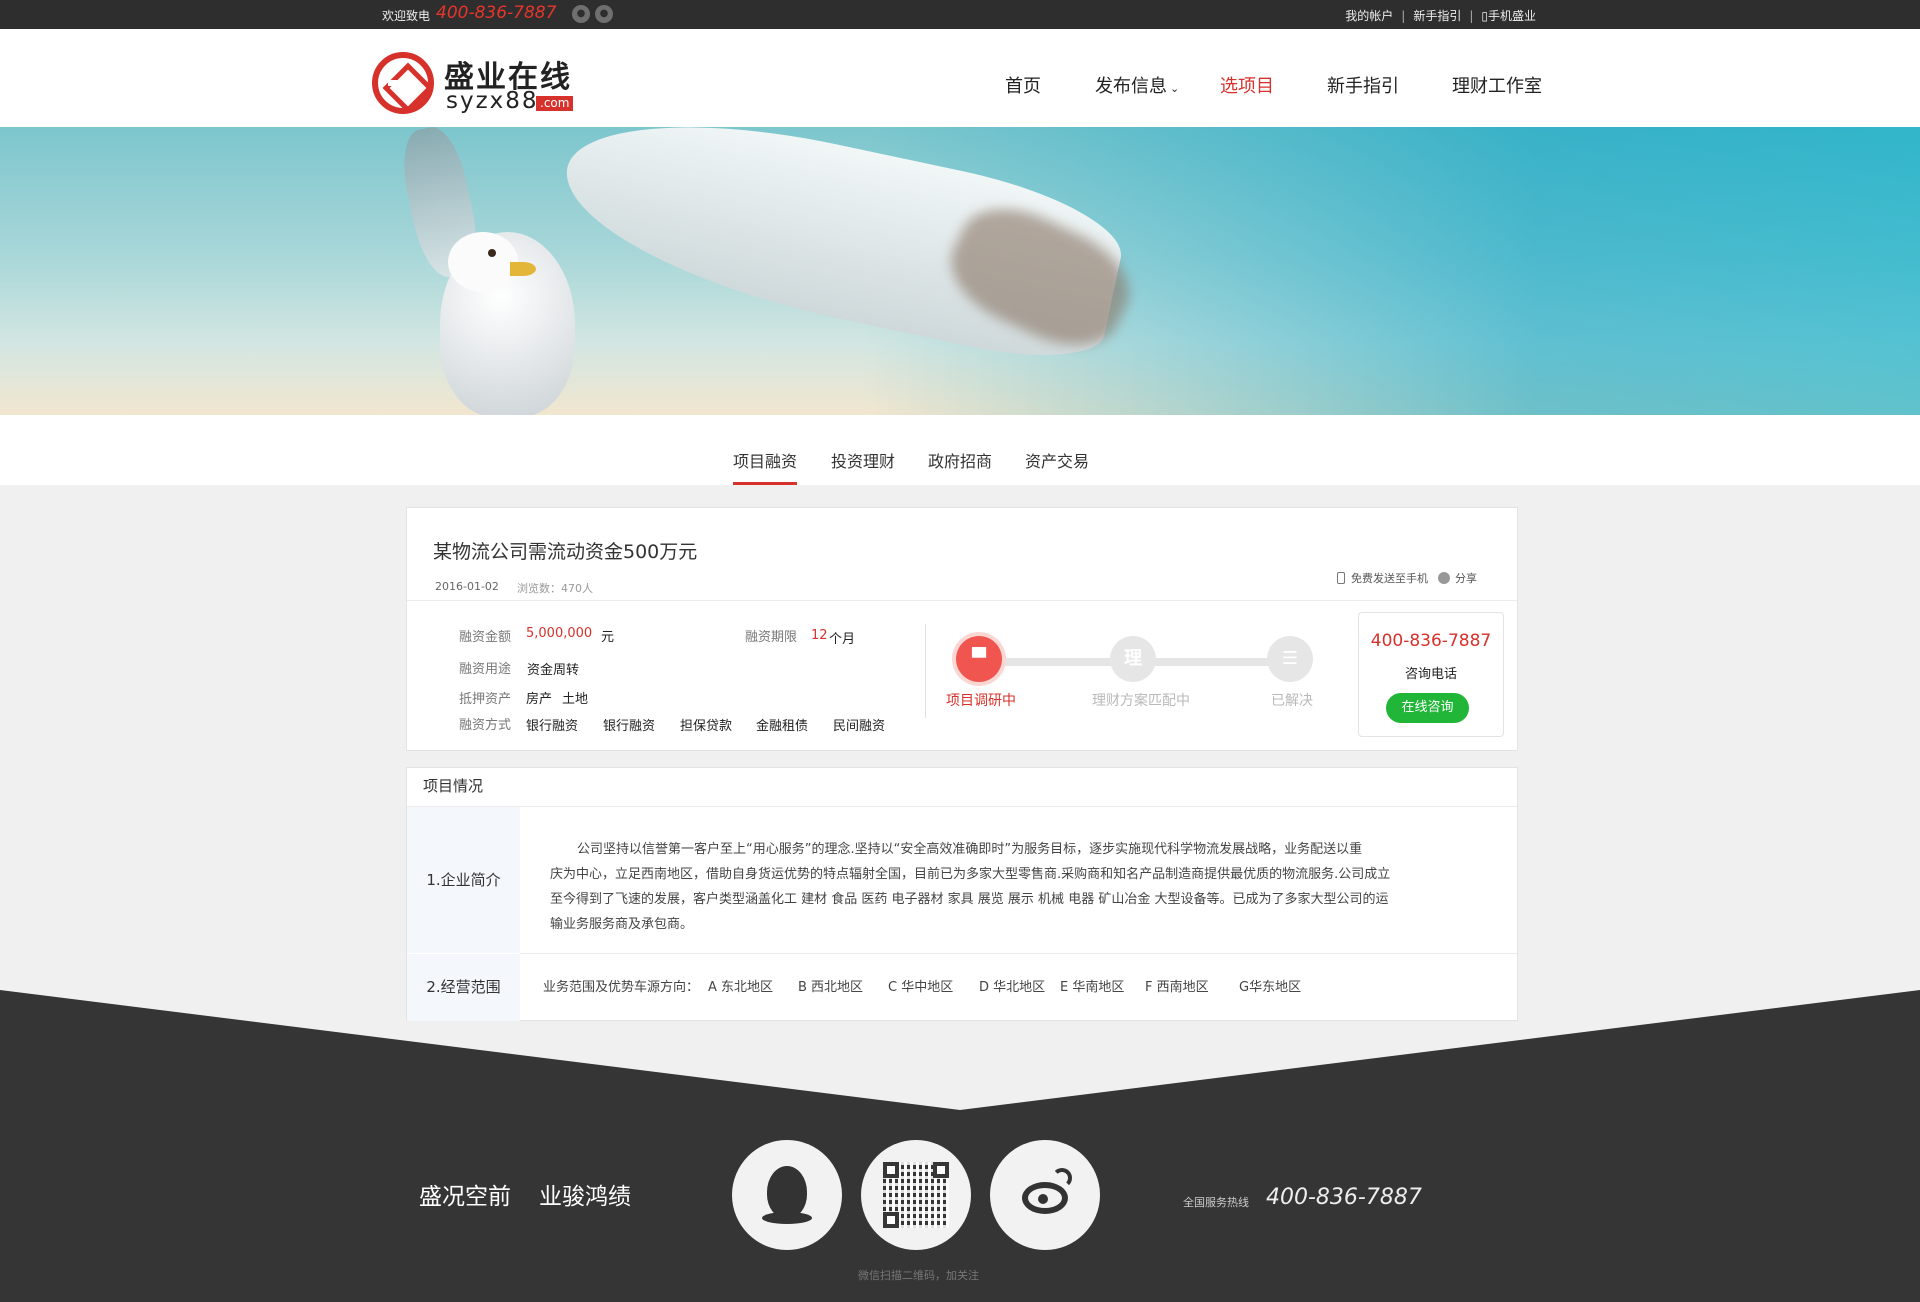  Describe the element at coordinates (863, 466) in the screenshot. I see `tab-investment: 投资理财` at that location.